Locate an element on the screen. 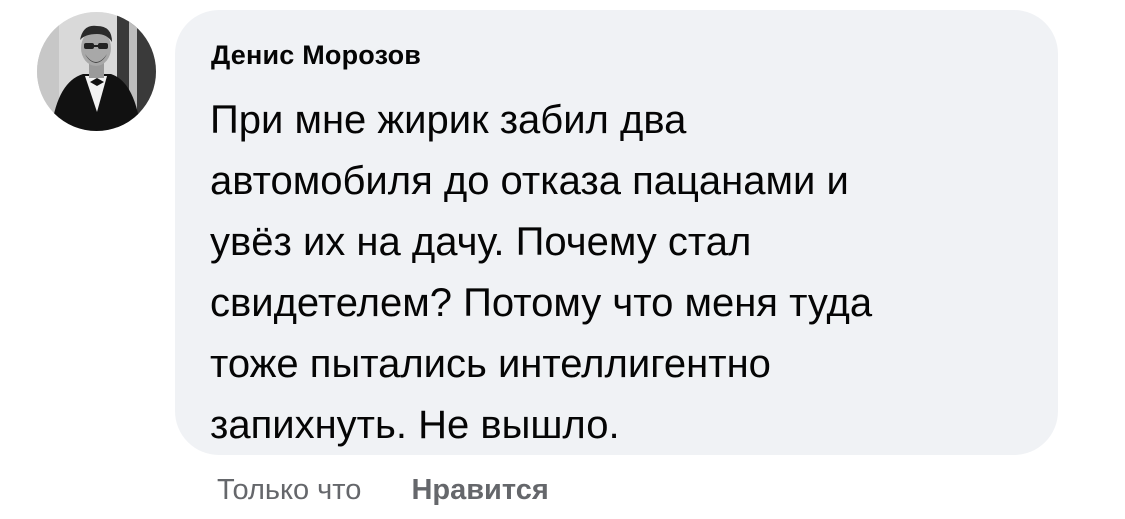  comment-timestamp: Только что is located at coordinates (289, 490).